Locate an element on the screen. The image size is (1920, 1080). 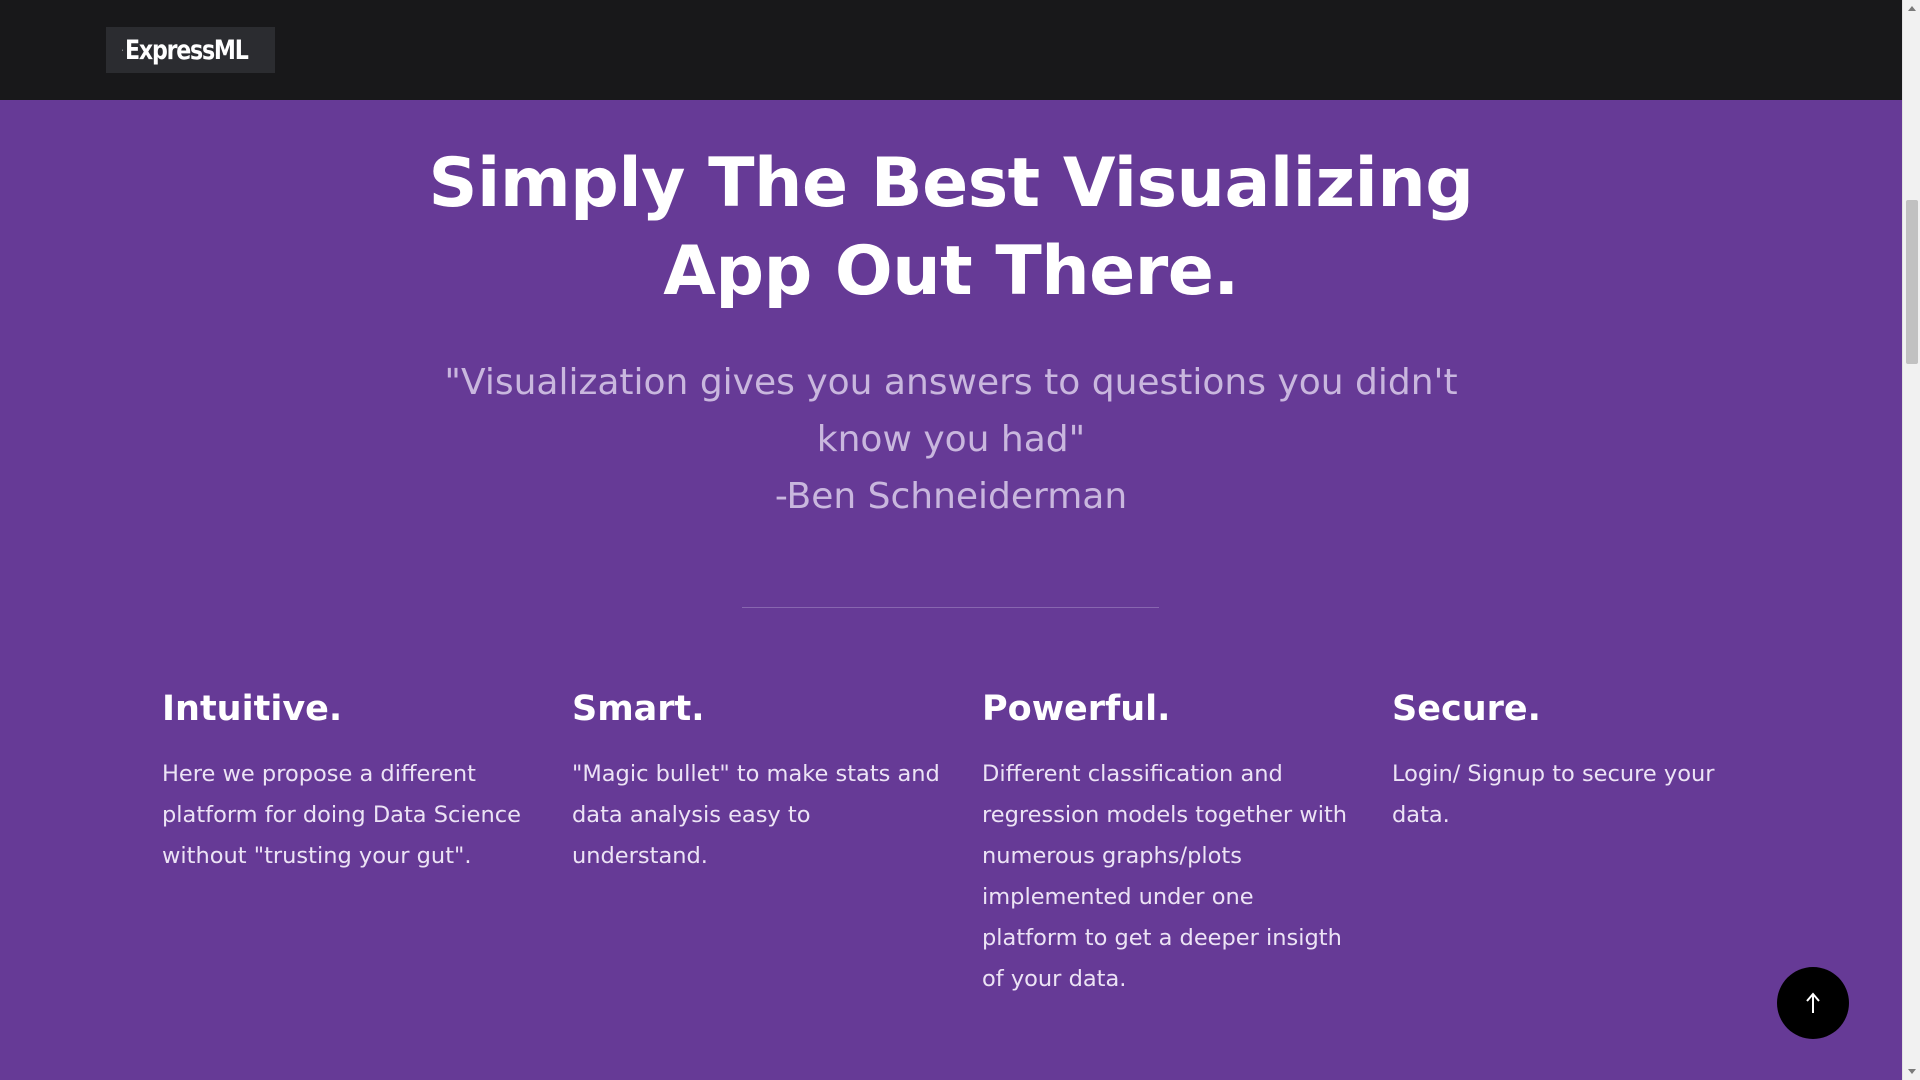
quote-line-2: know you had" is located at coordinates (951, 439).